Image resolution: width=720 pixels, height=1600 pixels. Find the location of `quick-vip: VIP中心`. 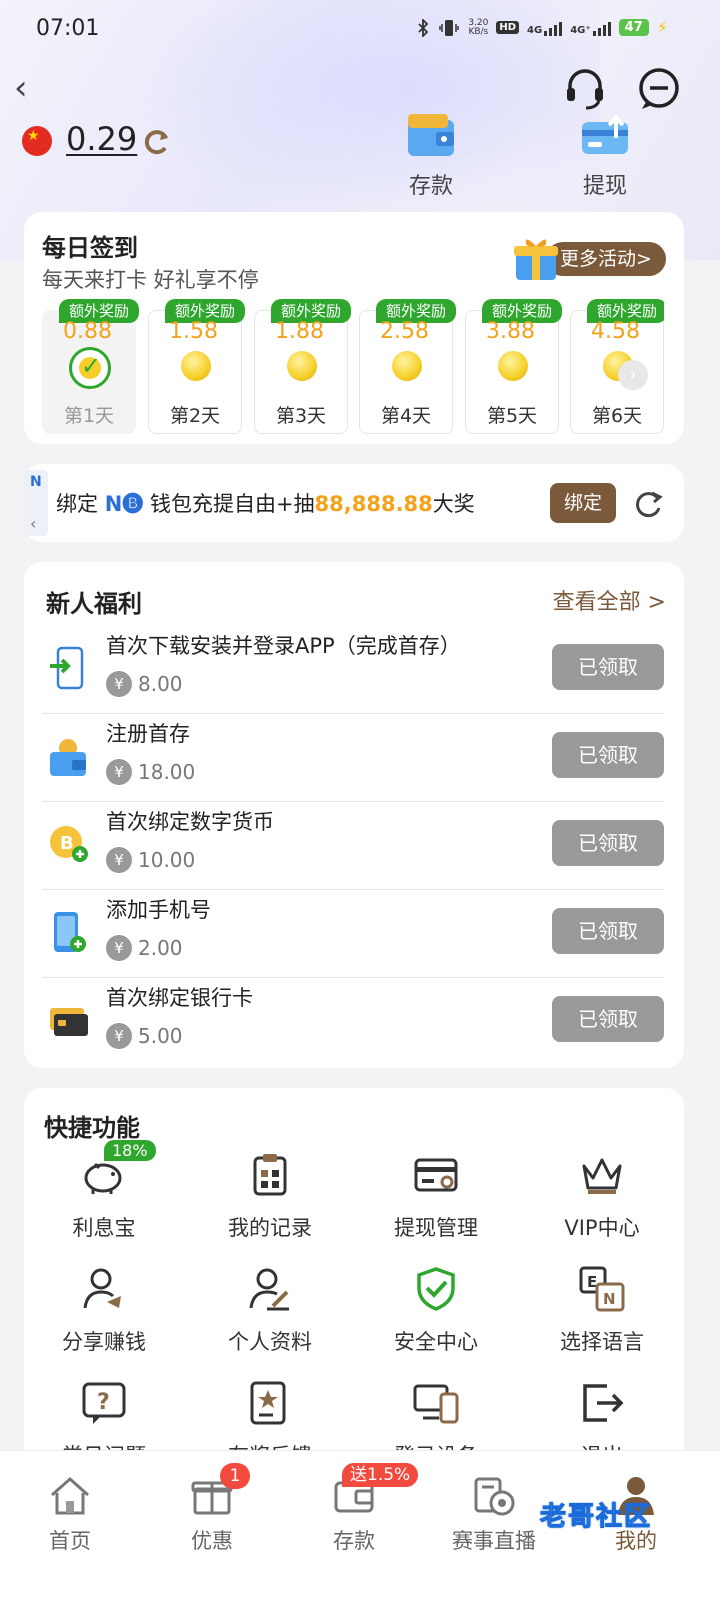

quick-vip: VIP中心 is located at coordinates (602, 1207).